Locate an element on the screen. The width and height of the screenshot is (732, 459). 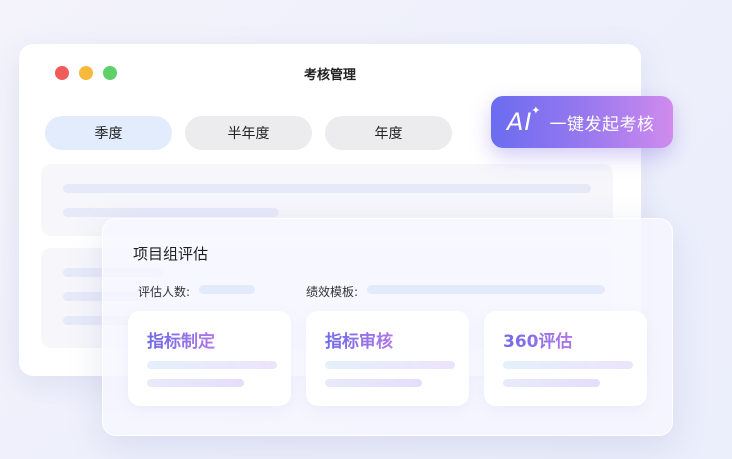
indicator-review-title: 指标审核 is located at coordinates (359, 339).